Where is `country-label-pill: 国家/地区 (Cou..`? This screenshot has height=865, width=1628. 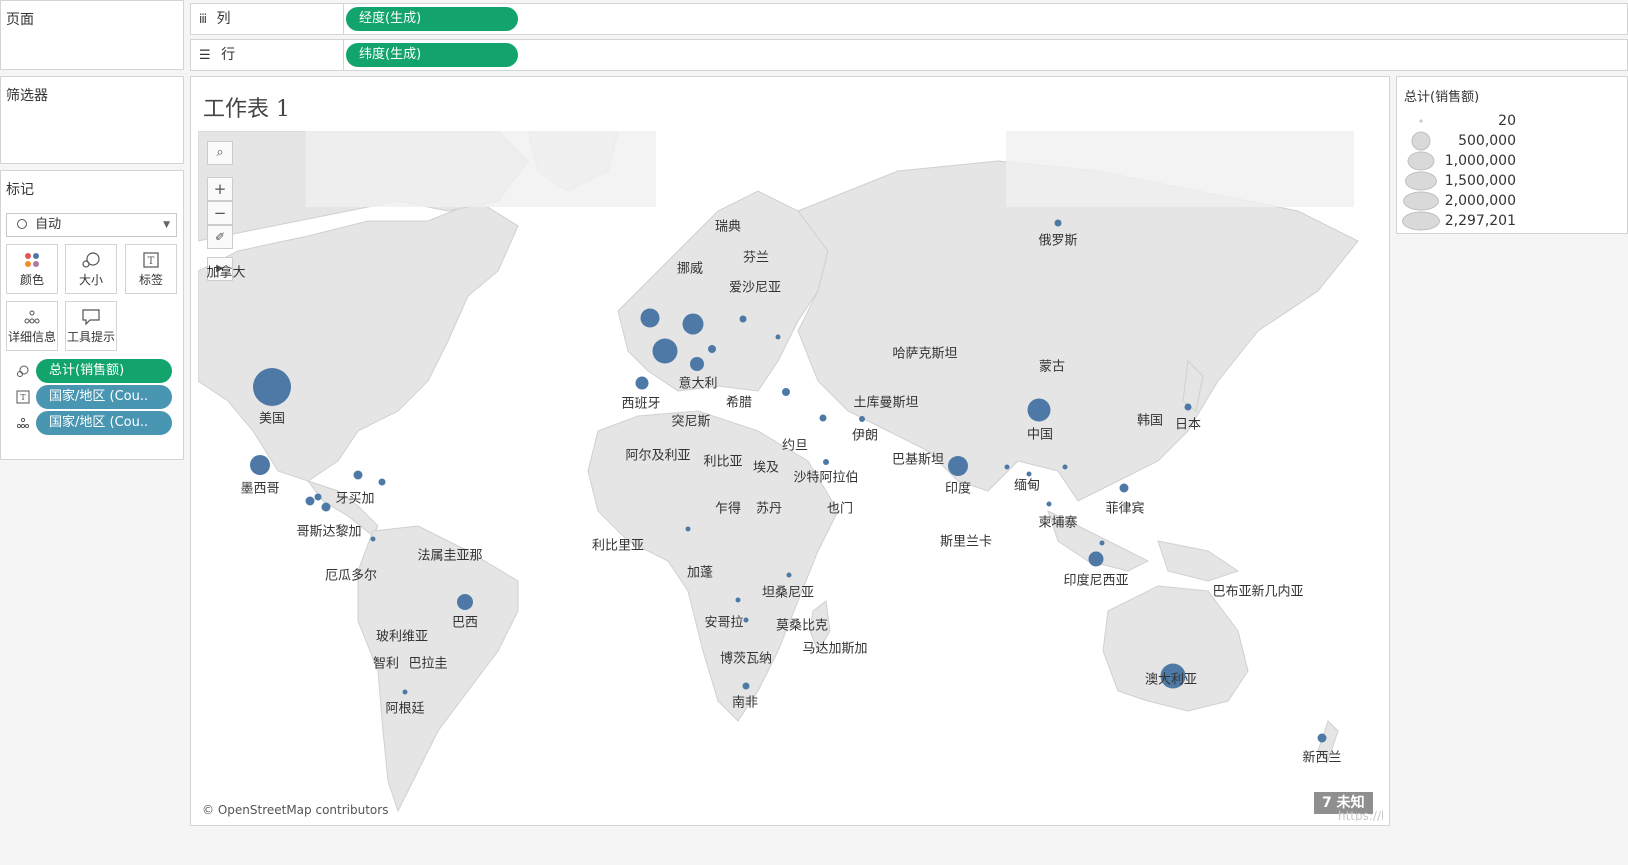 country-label-pill: 国家/地区 (Cou.. is located at coordinates (104, 397).